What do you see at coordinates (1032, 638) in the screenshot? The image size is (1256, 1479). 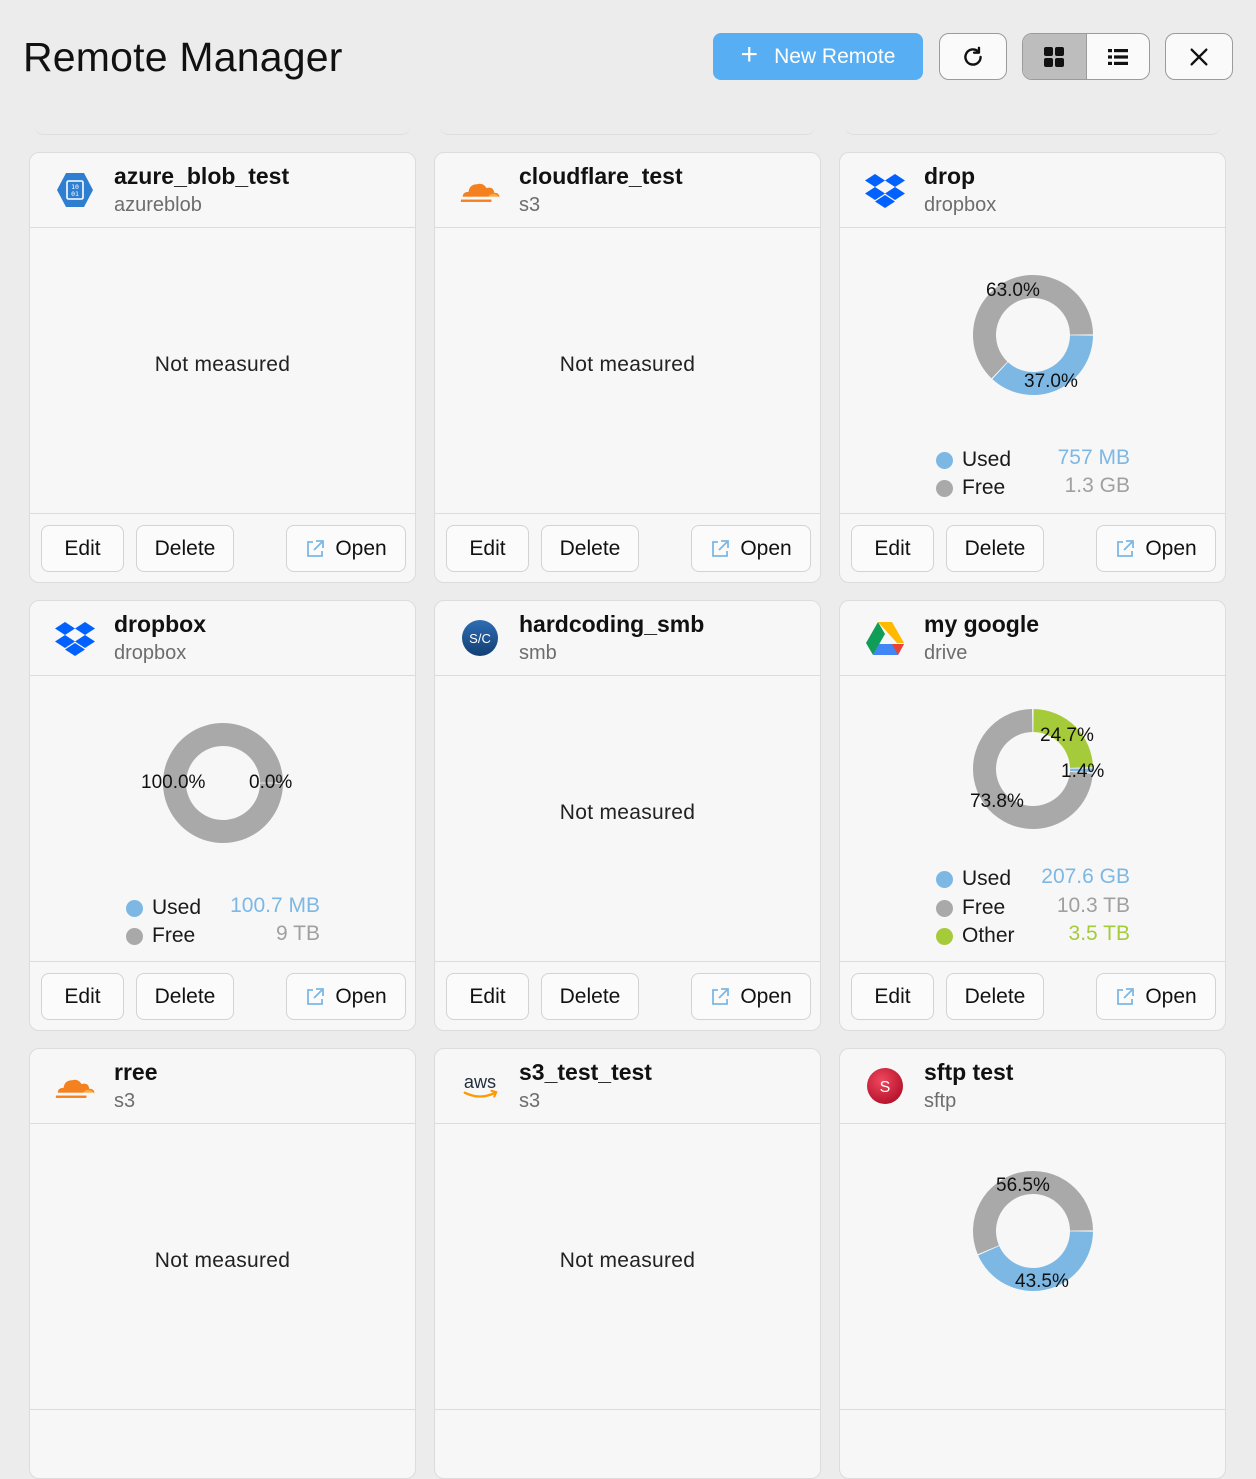 I see `card-header: my google drive` at bounding box center [1032, 638].